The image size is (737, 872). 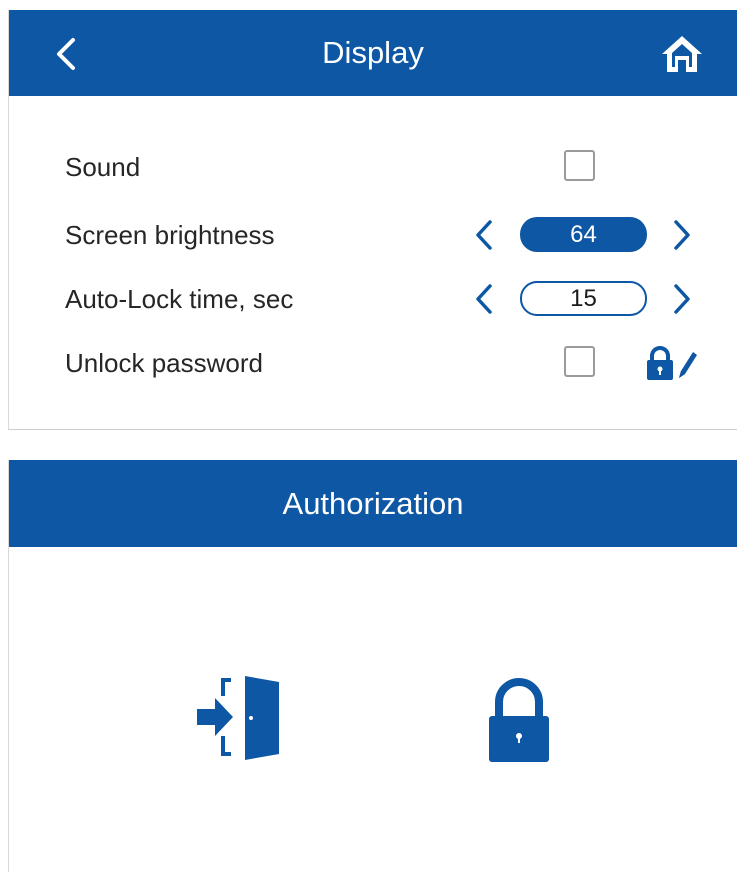 I want to click on home-icon, so click(x=682, y=54).